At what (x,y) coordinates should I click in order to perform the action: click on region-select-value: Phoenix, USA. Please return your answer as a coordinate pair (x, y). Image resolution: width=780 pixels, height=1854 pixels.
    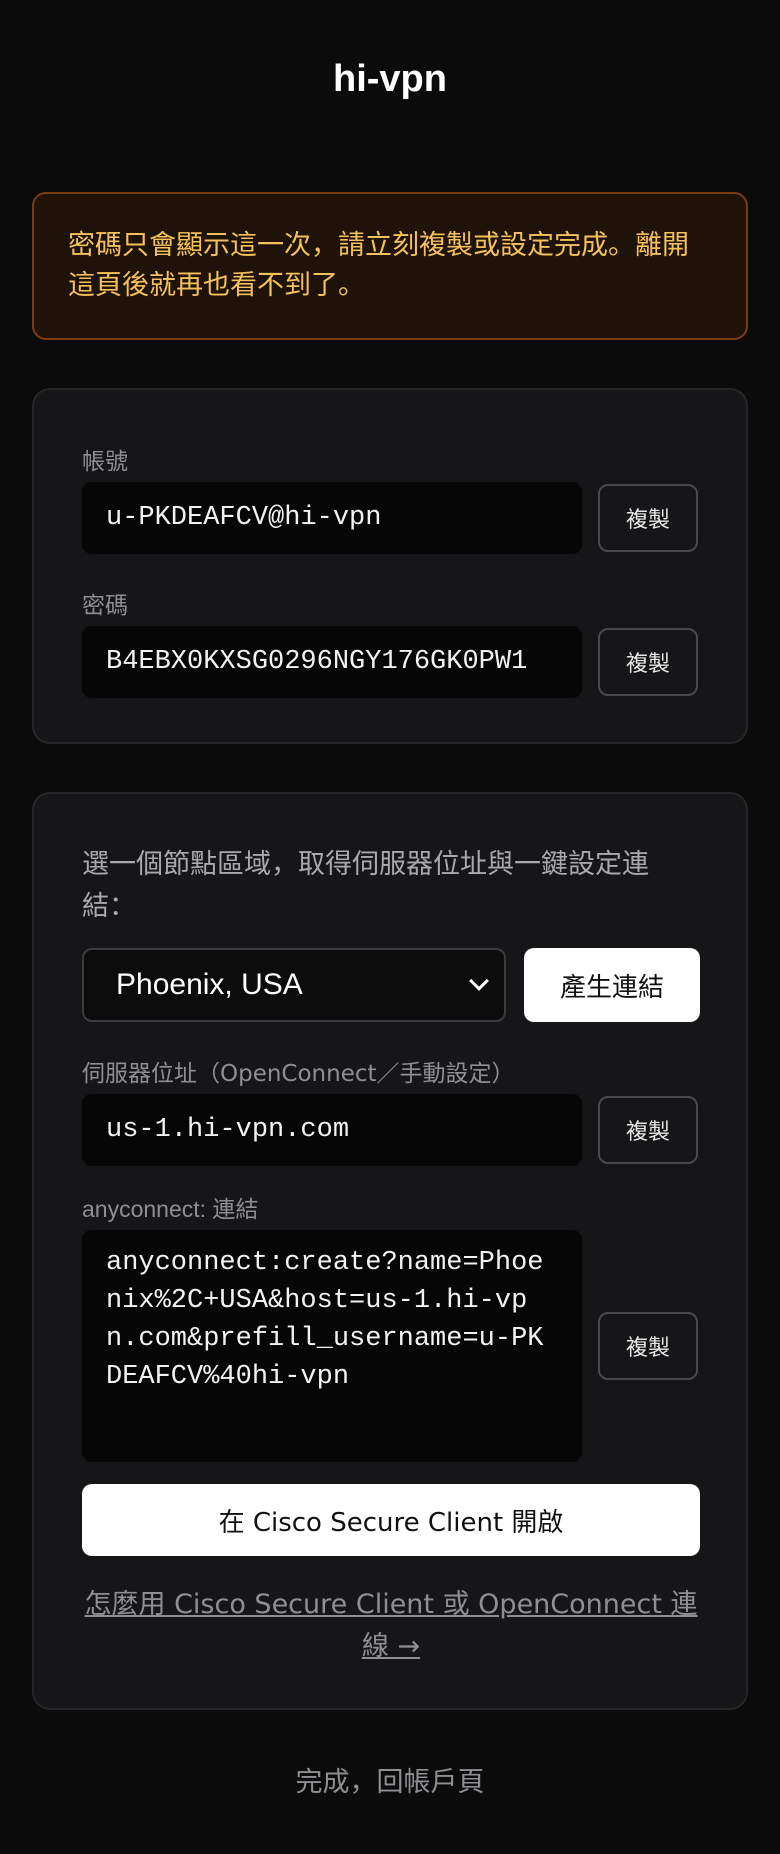
    Looking at the image, I should click on (209, 984).